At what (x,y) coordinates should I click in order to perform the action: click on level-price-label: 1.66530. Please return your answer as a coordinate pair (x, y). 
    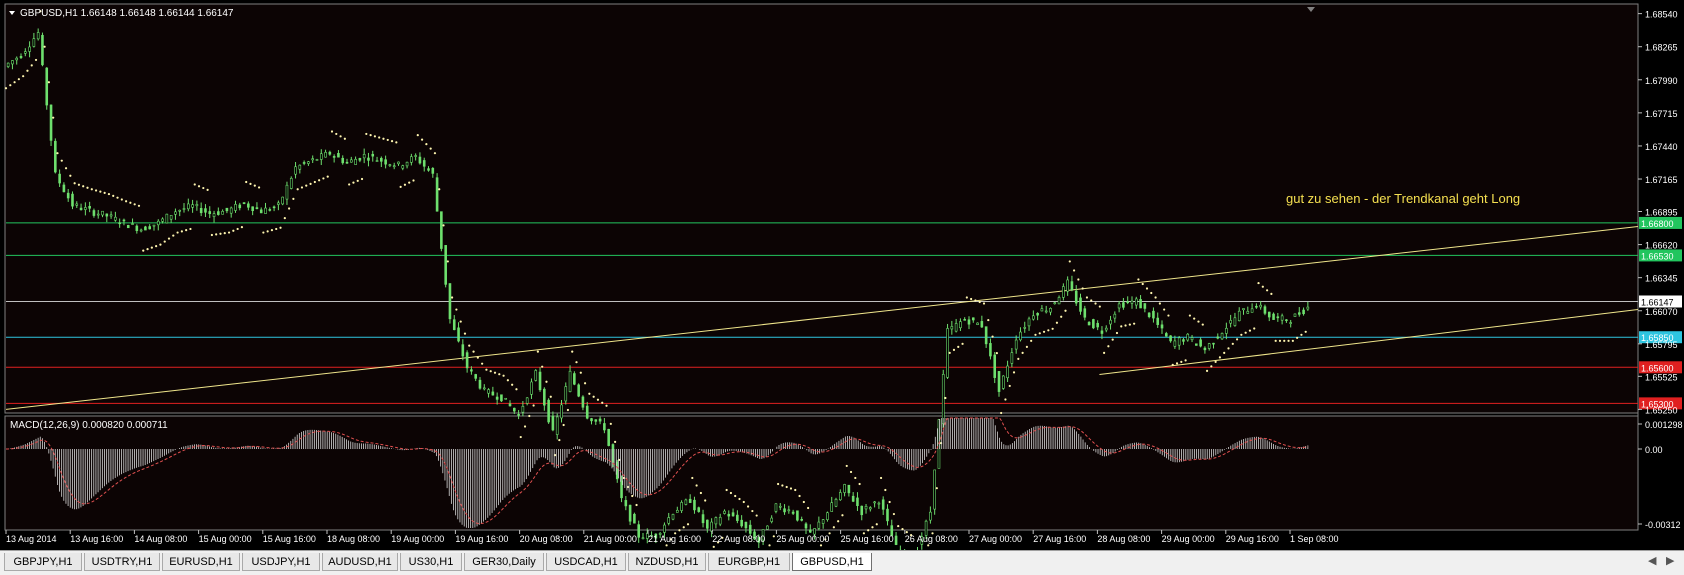
    Looking at the image, I should click on (1657, 256).